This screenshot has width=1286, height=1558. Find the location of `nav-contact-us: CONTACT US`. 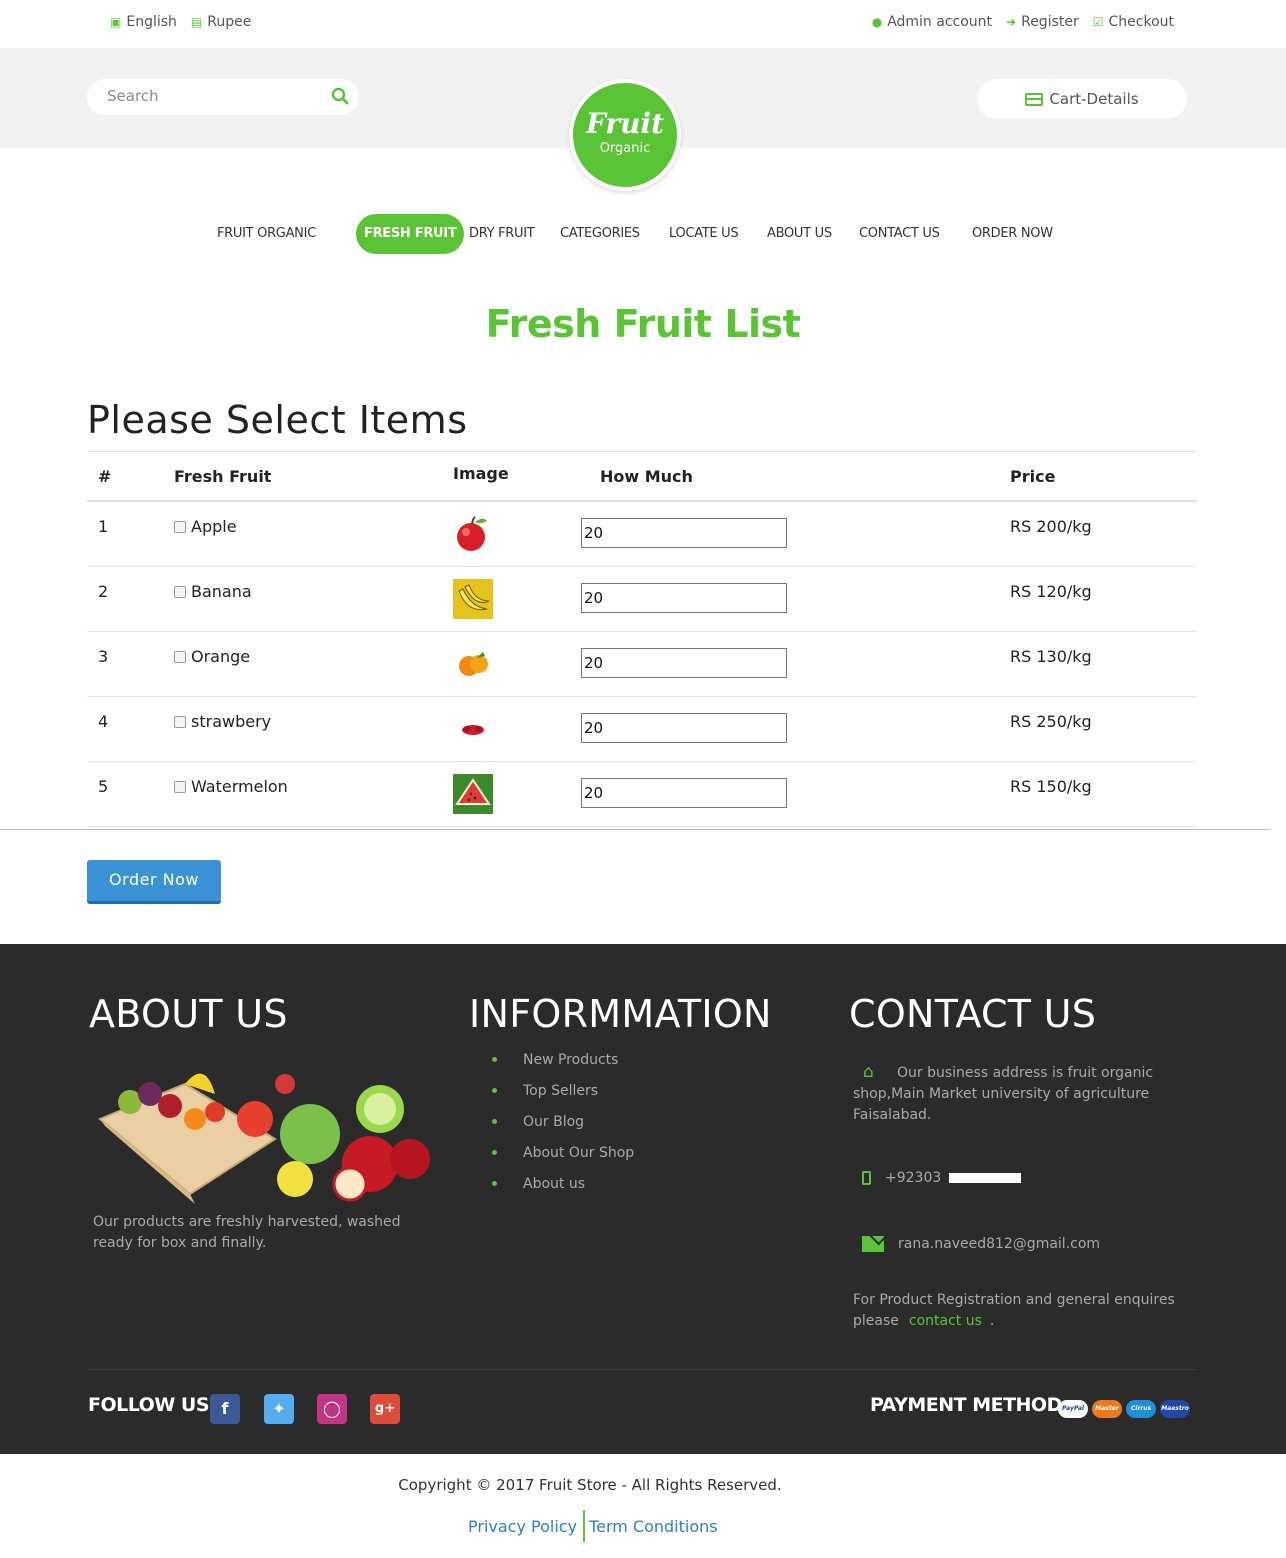

nav-contact-us: CONTACT US is located at coordinates (899, 234).